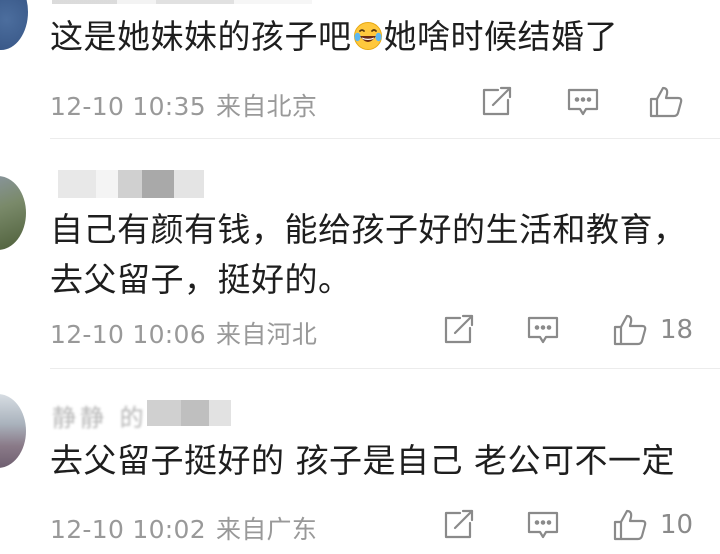 This screenshot has width=720, height=554. Describe the element at coordinates (652, 525) in the screenshot. I see `like-button: 10` at that location.